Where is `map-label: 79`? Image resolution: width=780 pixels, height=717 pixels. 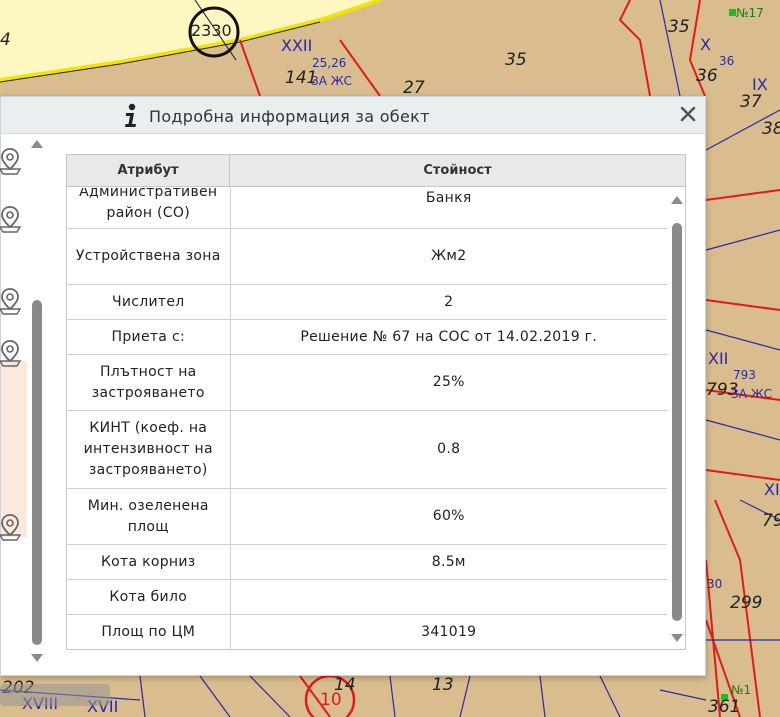
map-label: 79 is located at coordinates (771, 521).